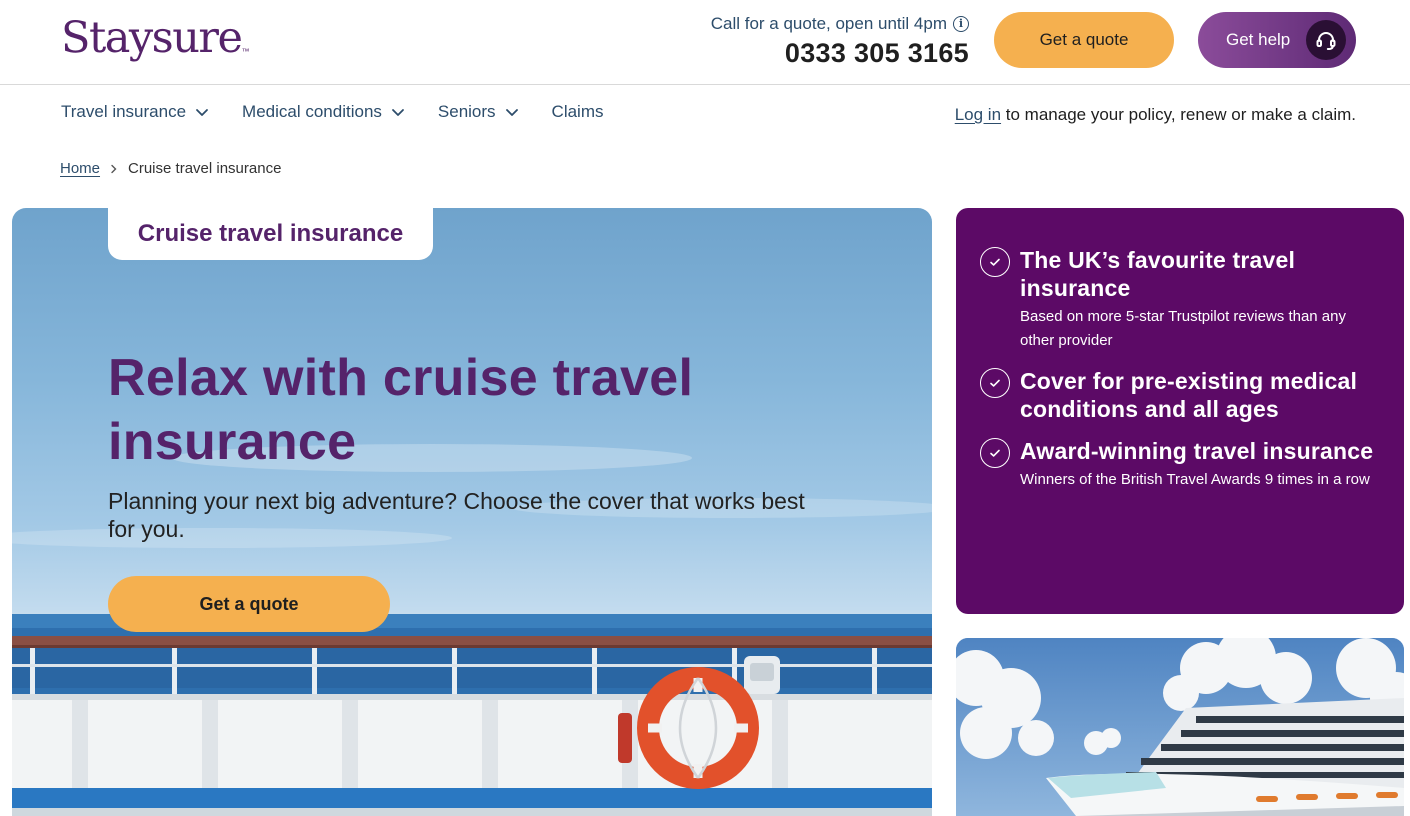 The width and height of the screenshot is (1410, 816). Describe the element at coordinates (80, 169) in the screenshot. I see `breadcrumb-home: Home` at that location.